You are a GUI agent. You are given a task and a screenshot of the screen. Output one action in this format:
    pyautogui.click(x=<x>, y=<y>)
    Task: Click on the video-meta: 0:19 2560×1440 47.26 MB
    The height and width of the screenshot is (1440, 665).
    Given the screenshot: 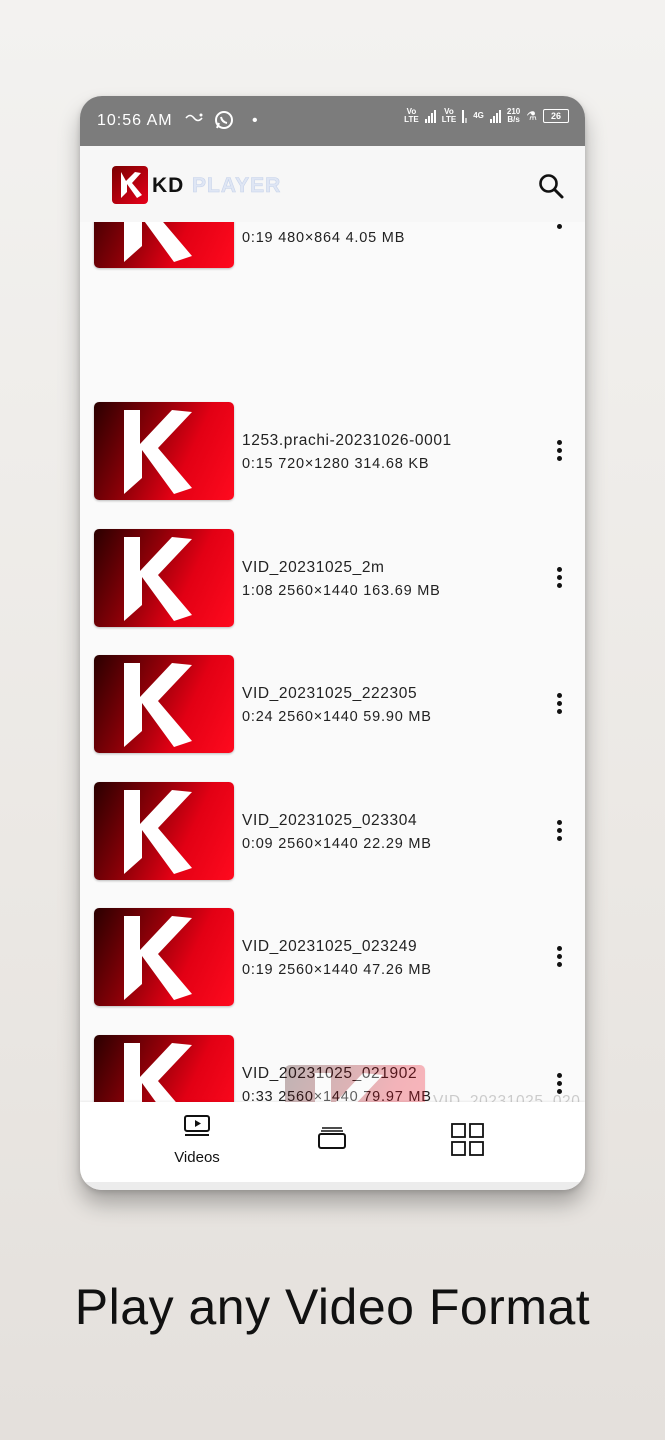 What is the action you would take?
    pyautogui.click(x=337, y=970)
    